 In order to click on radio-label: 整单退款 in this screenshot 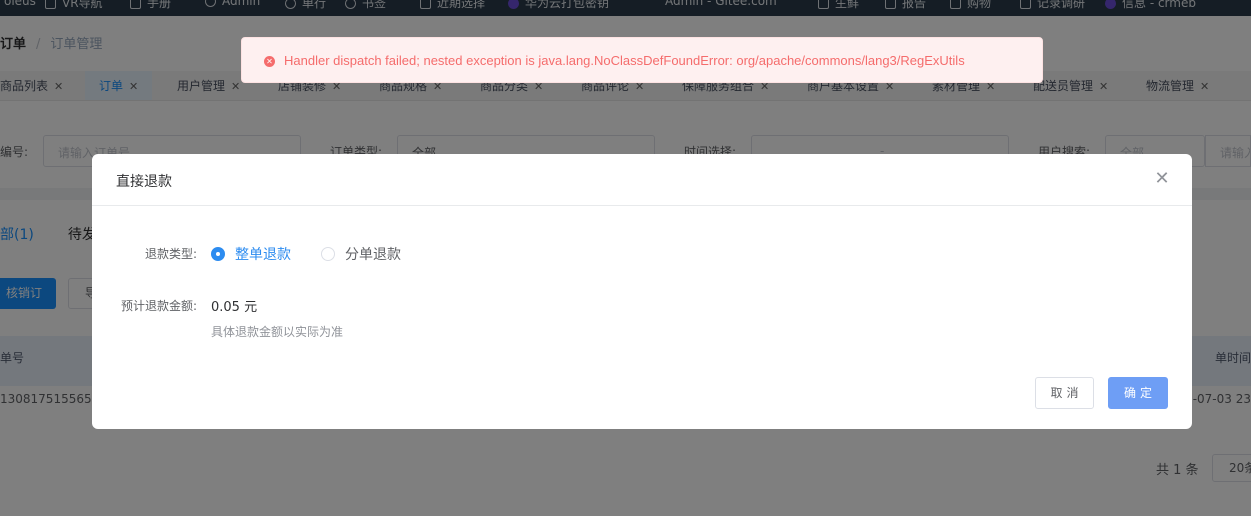, I will do `click(263, 255)`.